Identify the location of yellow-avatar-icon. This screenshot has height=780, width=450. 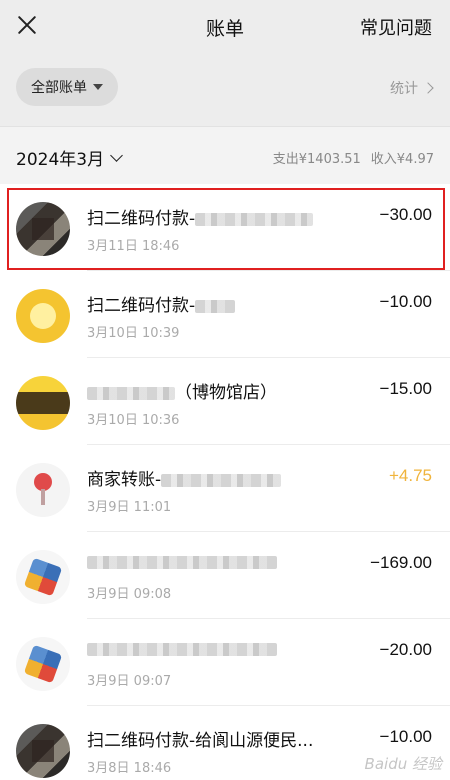
(43, 316).